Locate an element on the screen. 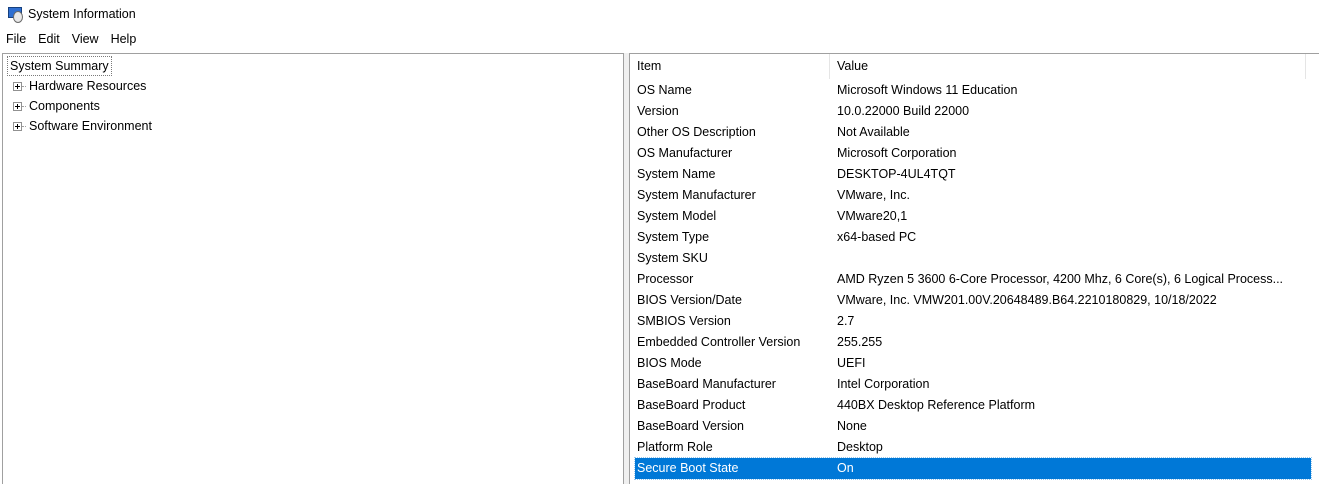 The image size is (1319, 484). row-value-cell: UEFI is located at coordinates (851, 363).